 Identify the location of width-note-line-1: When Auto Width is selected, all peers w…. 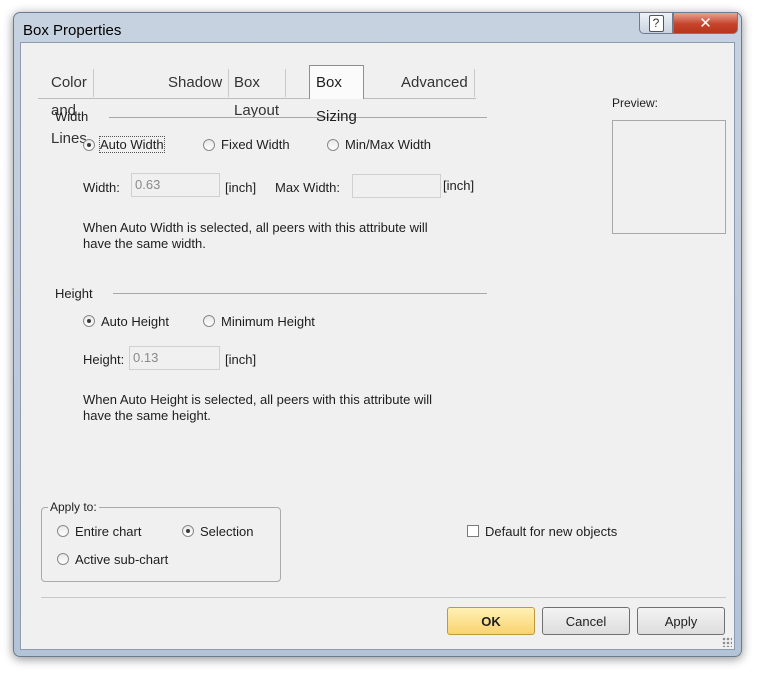
(255, 227).